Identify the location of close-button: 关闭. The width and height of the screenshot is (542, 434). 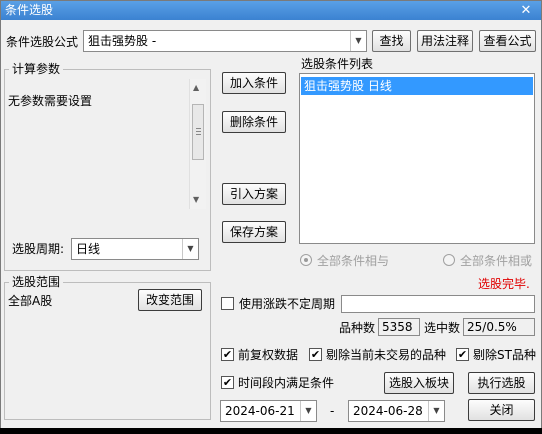
(501, 410).